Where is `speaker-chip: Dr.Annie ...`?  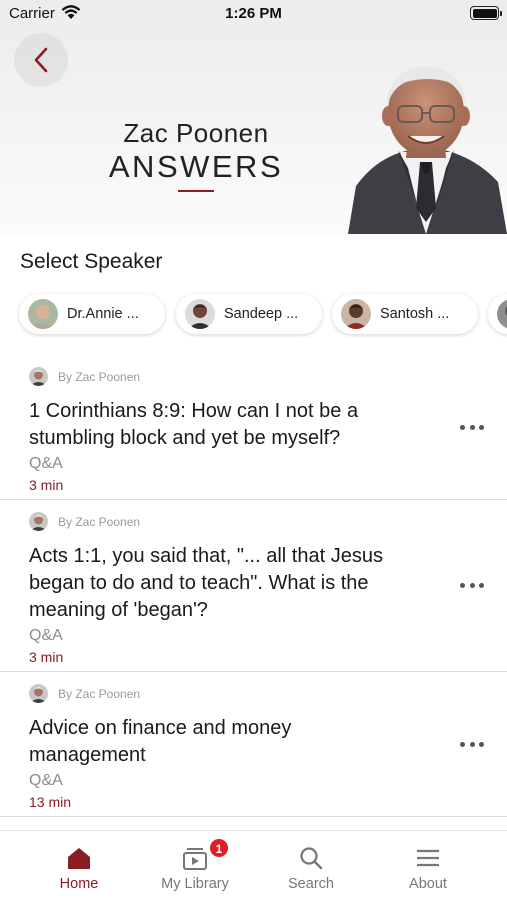
speaker-chip: Dr.Annie ... is located at coordinates (92, 314).